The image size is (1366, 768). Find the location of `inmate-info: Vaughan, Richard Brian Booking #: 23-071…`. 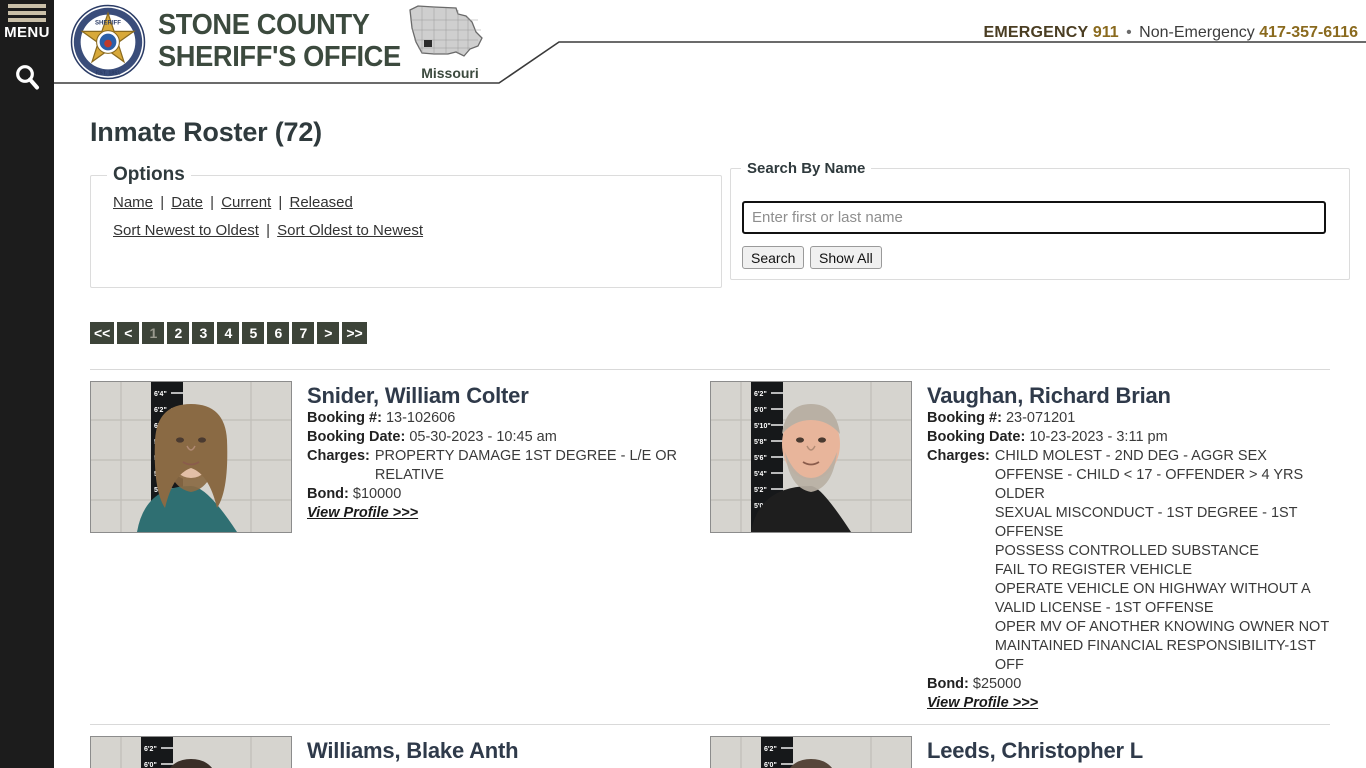

inmate-info: Vaughan, Richard Brian Booking #: 23-071… is located at coordinates (1121, 546).